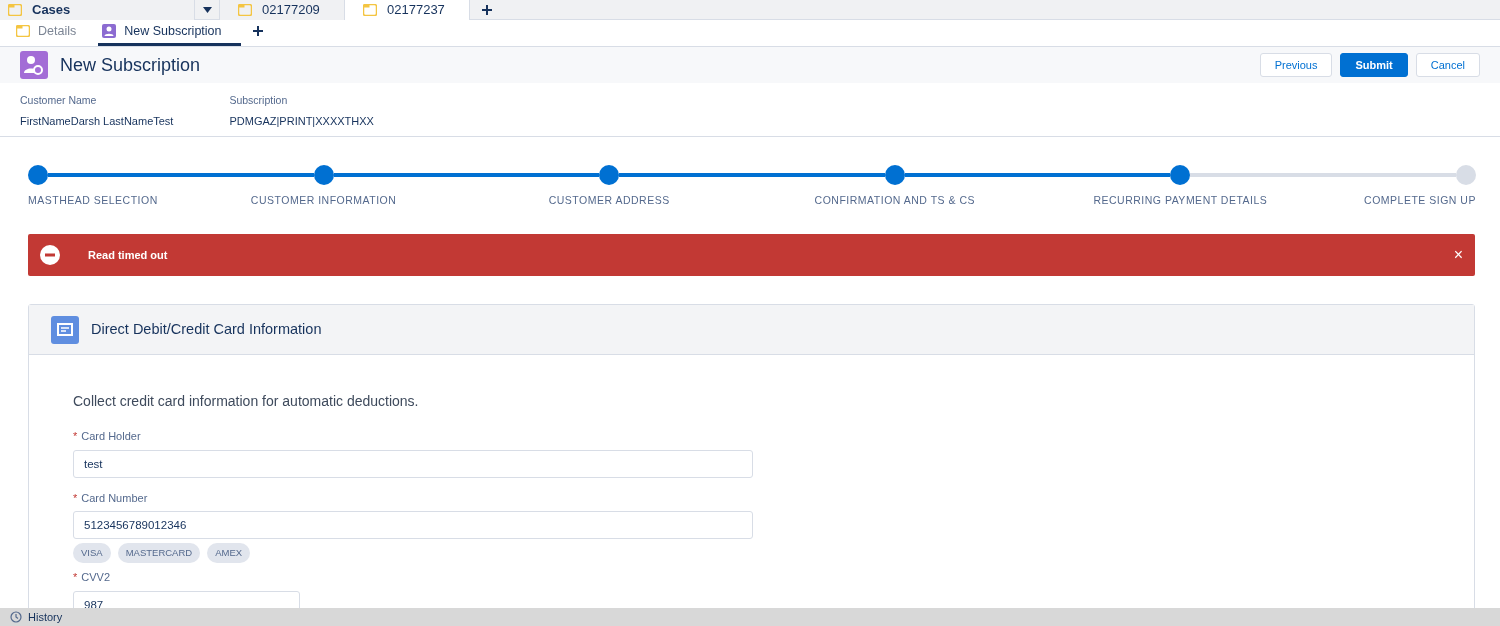 The height and width of the screenshot is (626, 1500). I want to click on step-label: RECURRING PAYMENT DETAILS, so click(1180, 200).